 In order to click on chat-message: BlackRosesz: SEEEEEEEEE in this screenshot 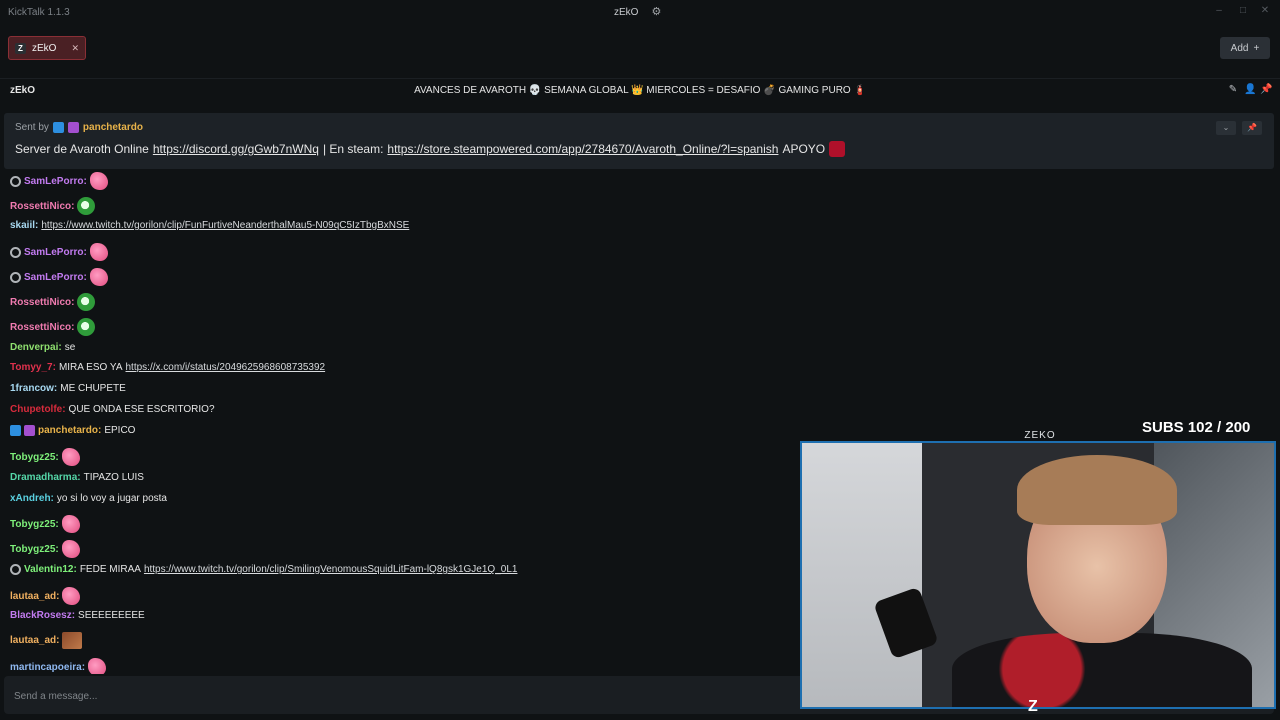, I will do `click(77, 615)`.